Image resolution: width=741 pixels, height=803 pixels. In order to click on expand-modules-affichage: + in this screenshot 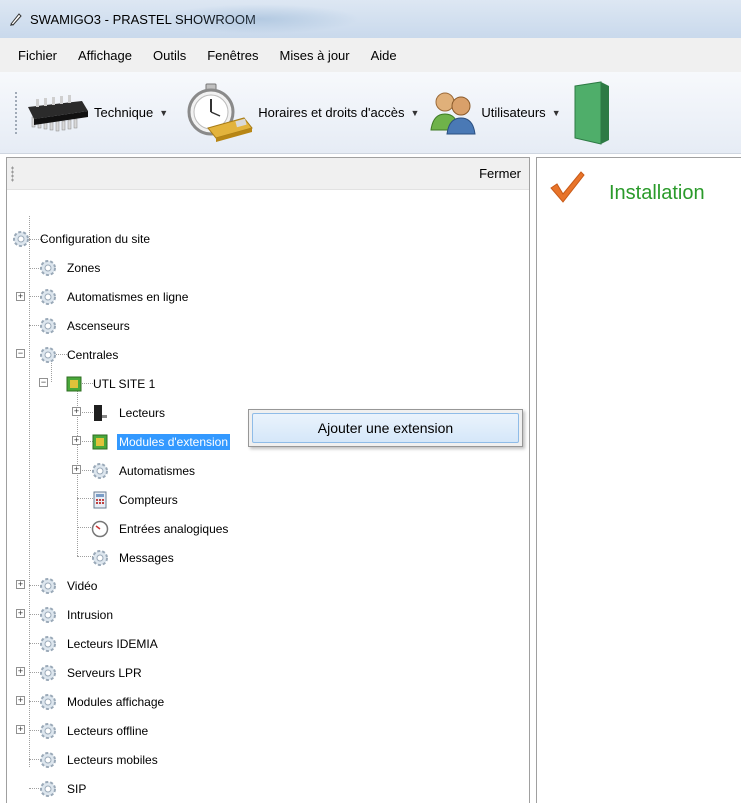, I will do `click(20, 700)`.